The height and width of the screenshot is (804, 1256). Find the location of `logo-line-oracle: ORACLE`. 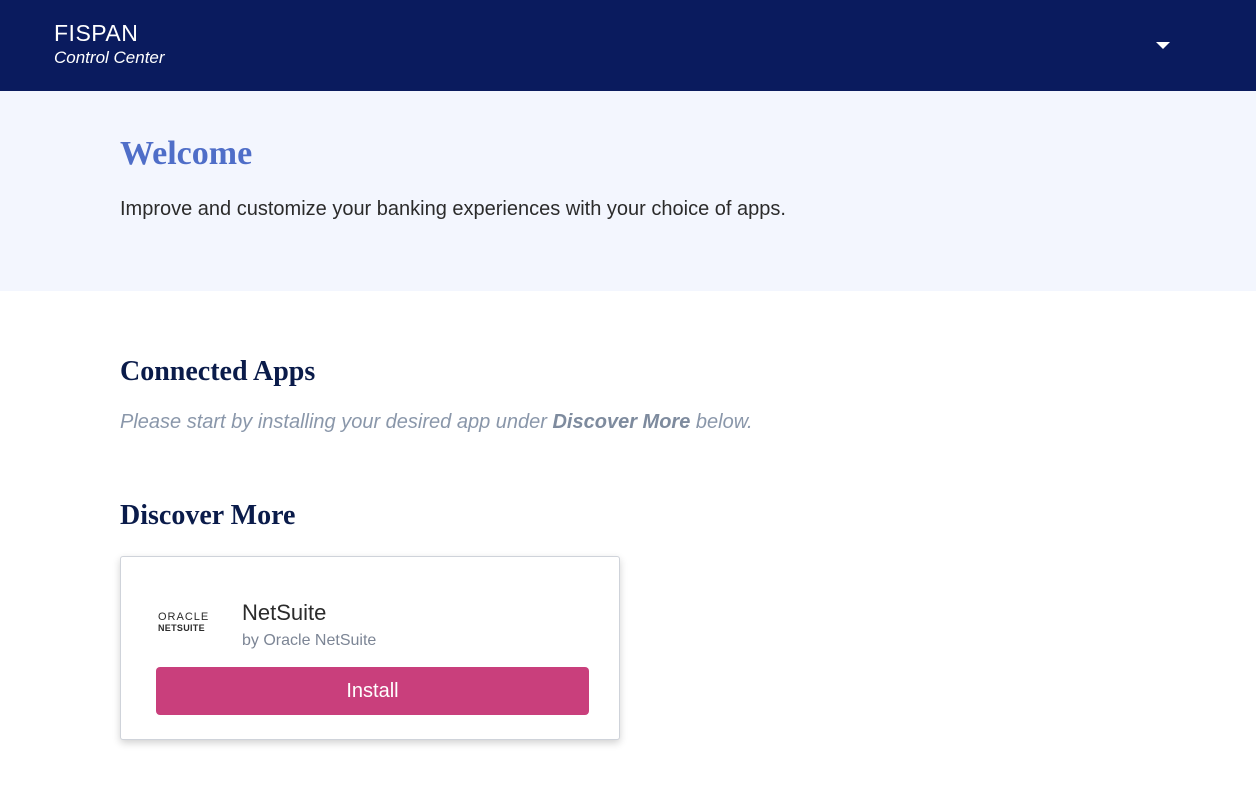

logo-line-oracle: ORACLE is located at coordinates (184, 617).